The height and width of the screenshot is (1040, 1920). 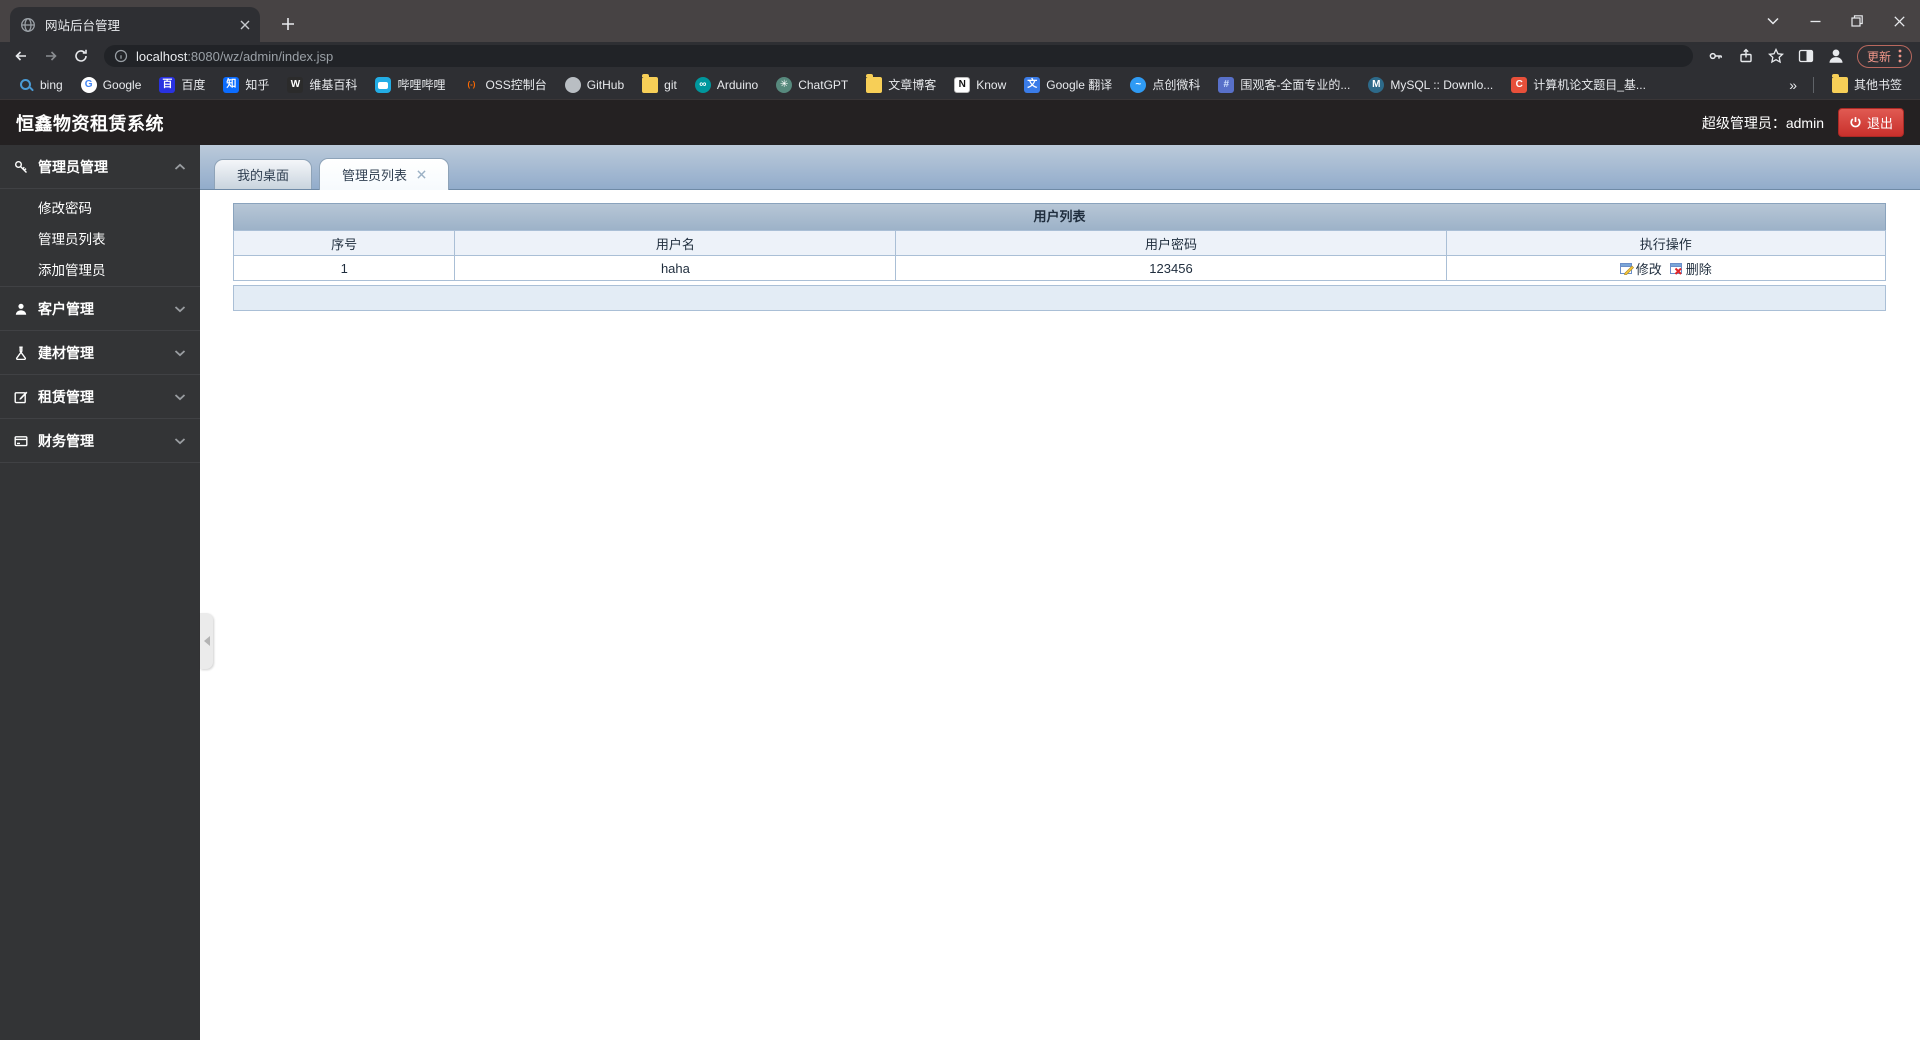 I want to click on sidebar-item-label: 租赁管理, so click(x=66, y=396).